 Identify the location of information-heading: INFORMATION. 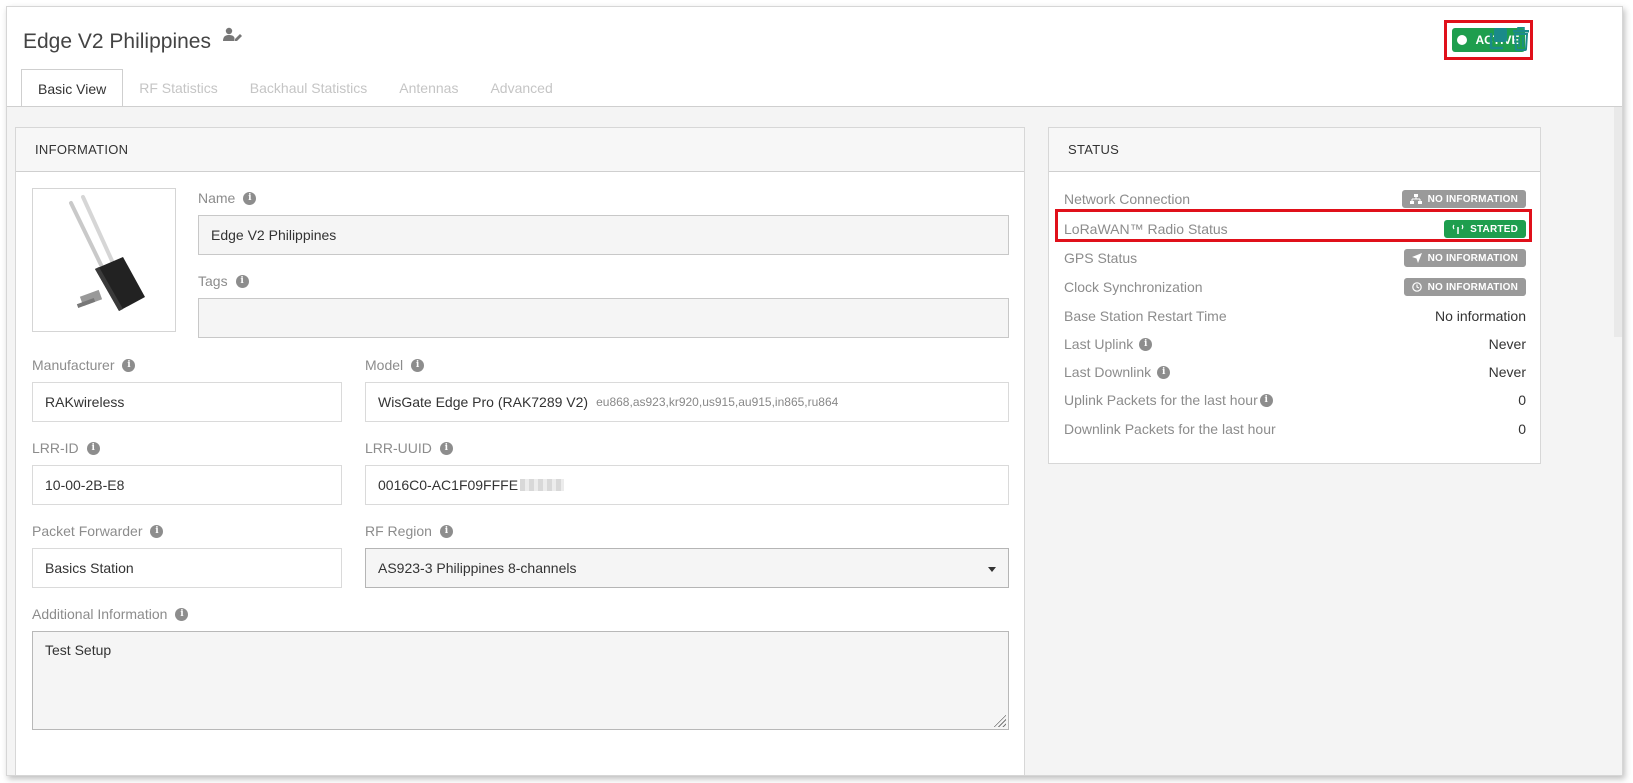
(520, 150).